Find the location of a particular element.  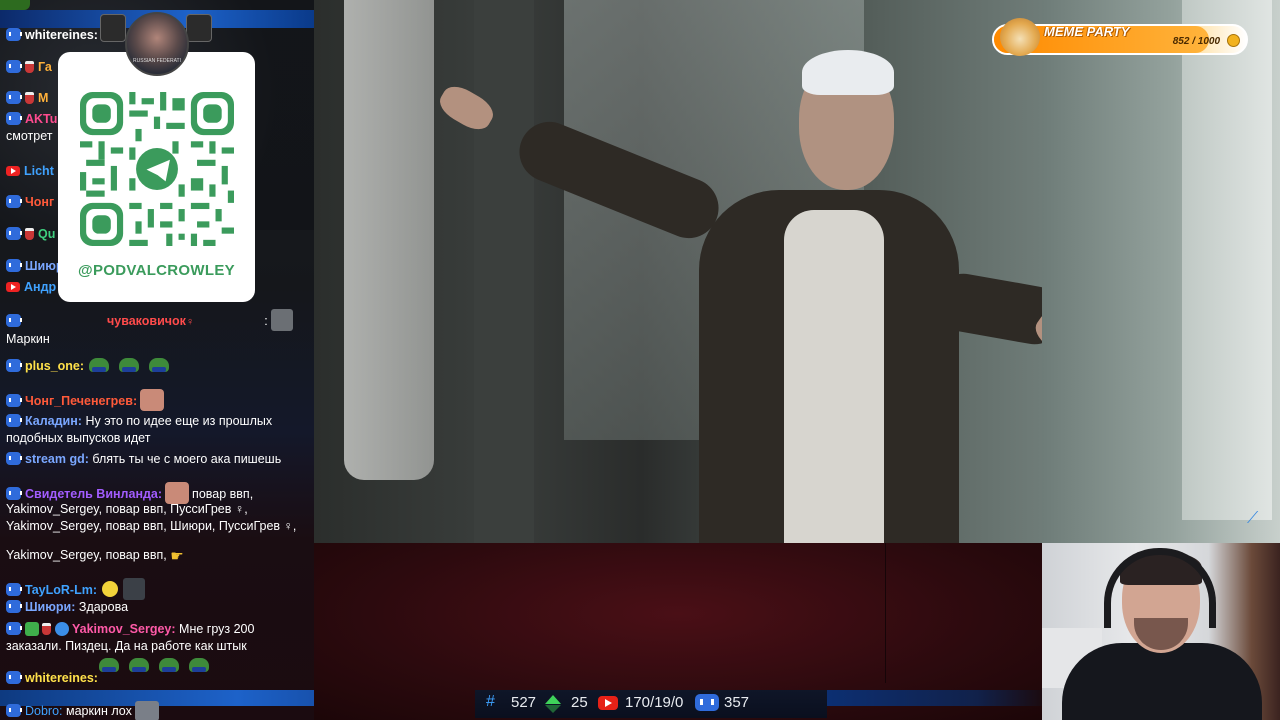

chat-nick: М is located at coordinates (43, 98).